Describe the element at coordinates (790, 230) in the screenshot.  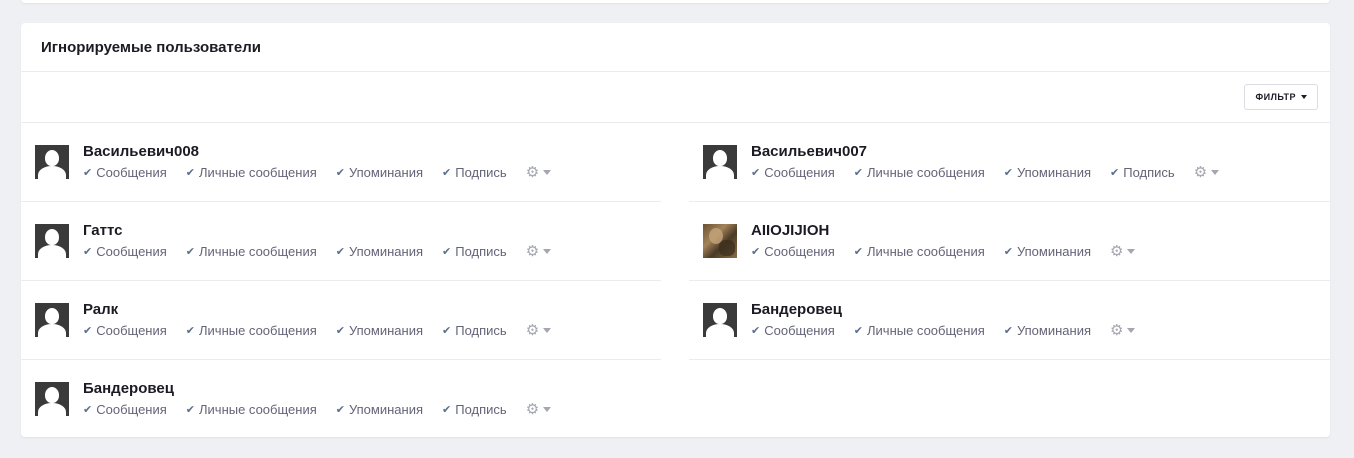
I see `username-link: AIIOJIJIOH` at that location.